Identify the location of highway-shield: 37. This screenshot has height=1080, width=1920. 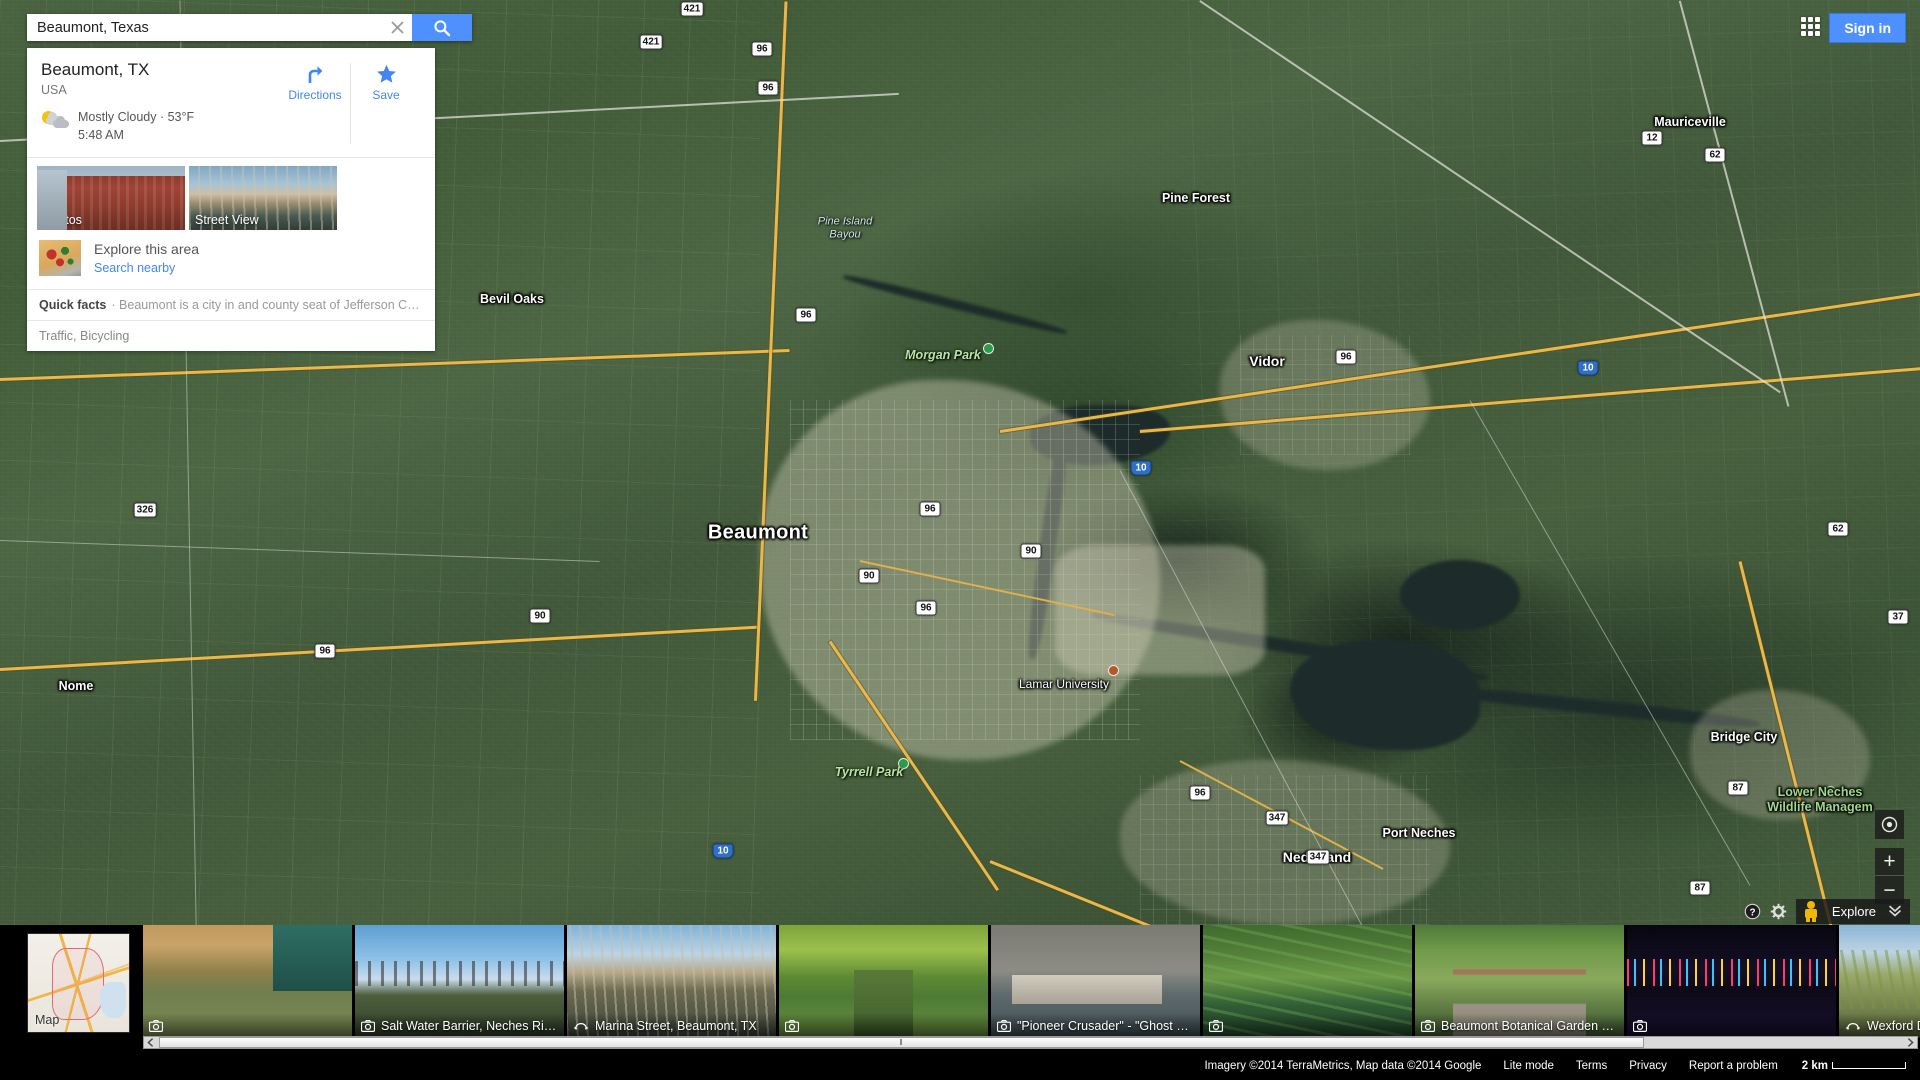
(1898, 617).